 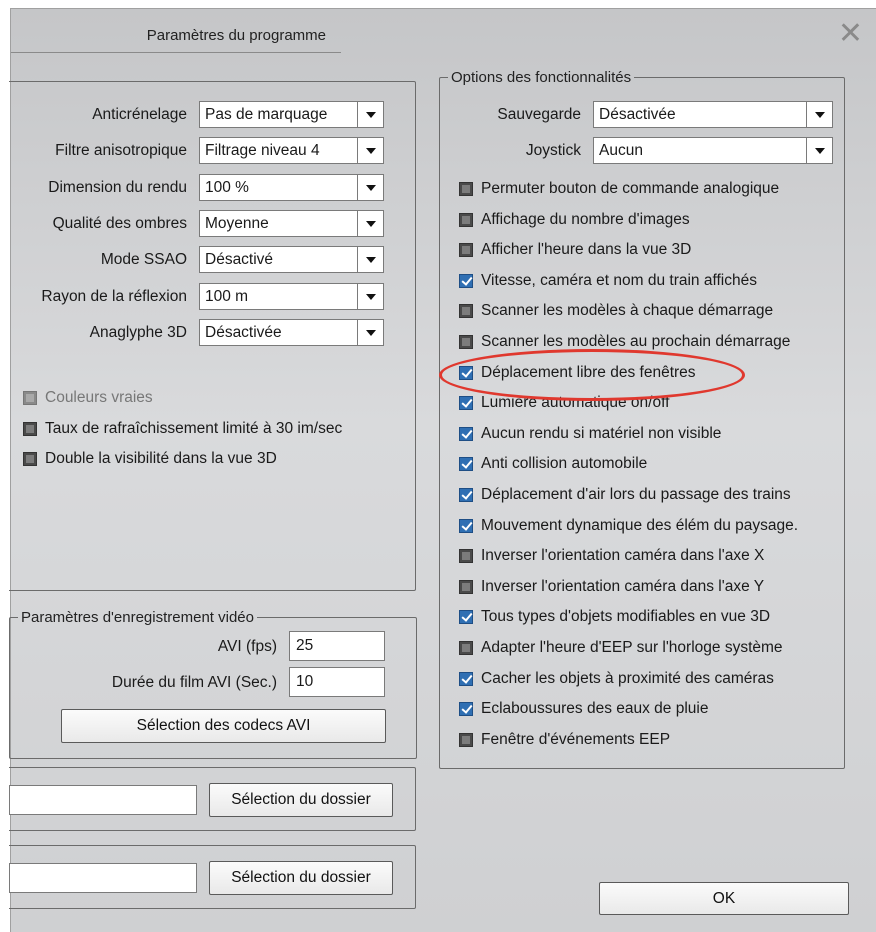 What do you see at coordinates (176, 52) in the screenshot?
I see `title-divider` at bounding box center [176, 52].